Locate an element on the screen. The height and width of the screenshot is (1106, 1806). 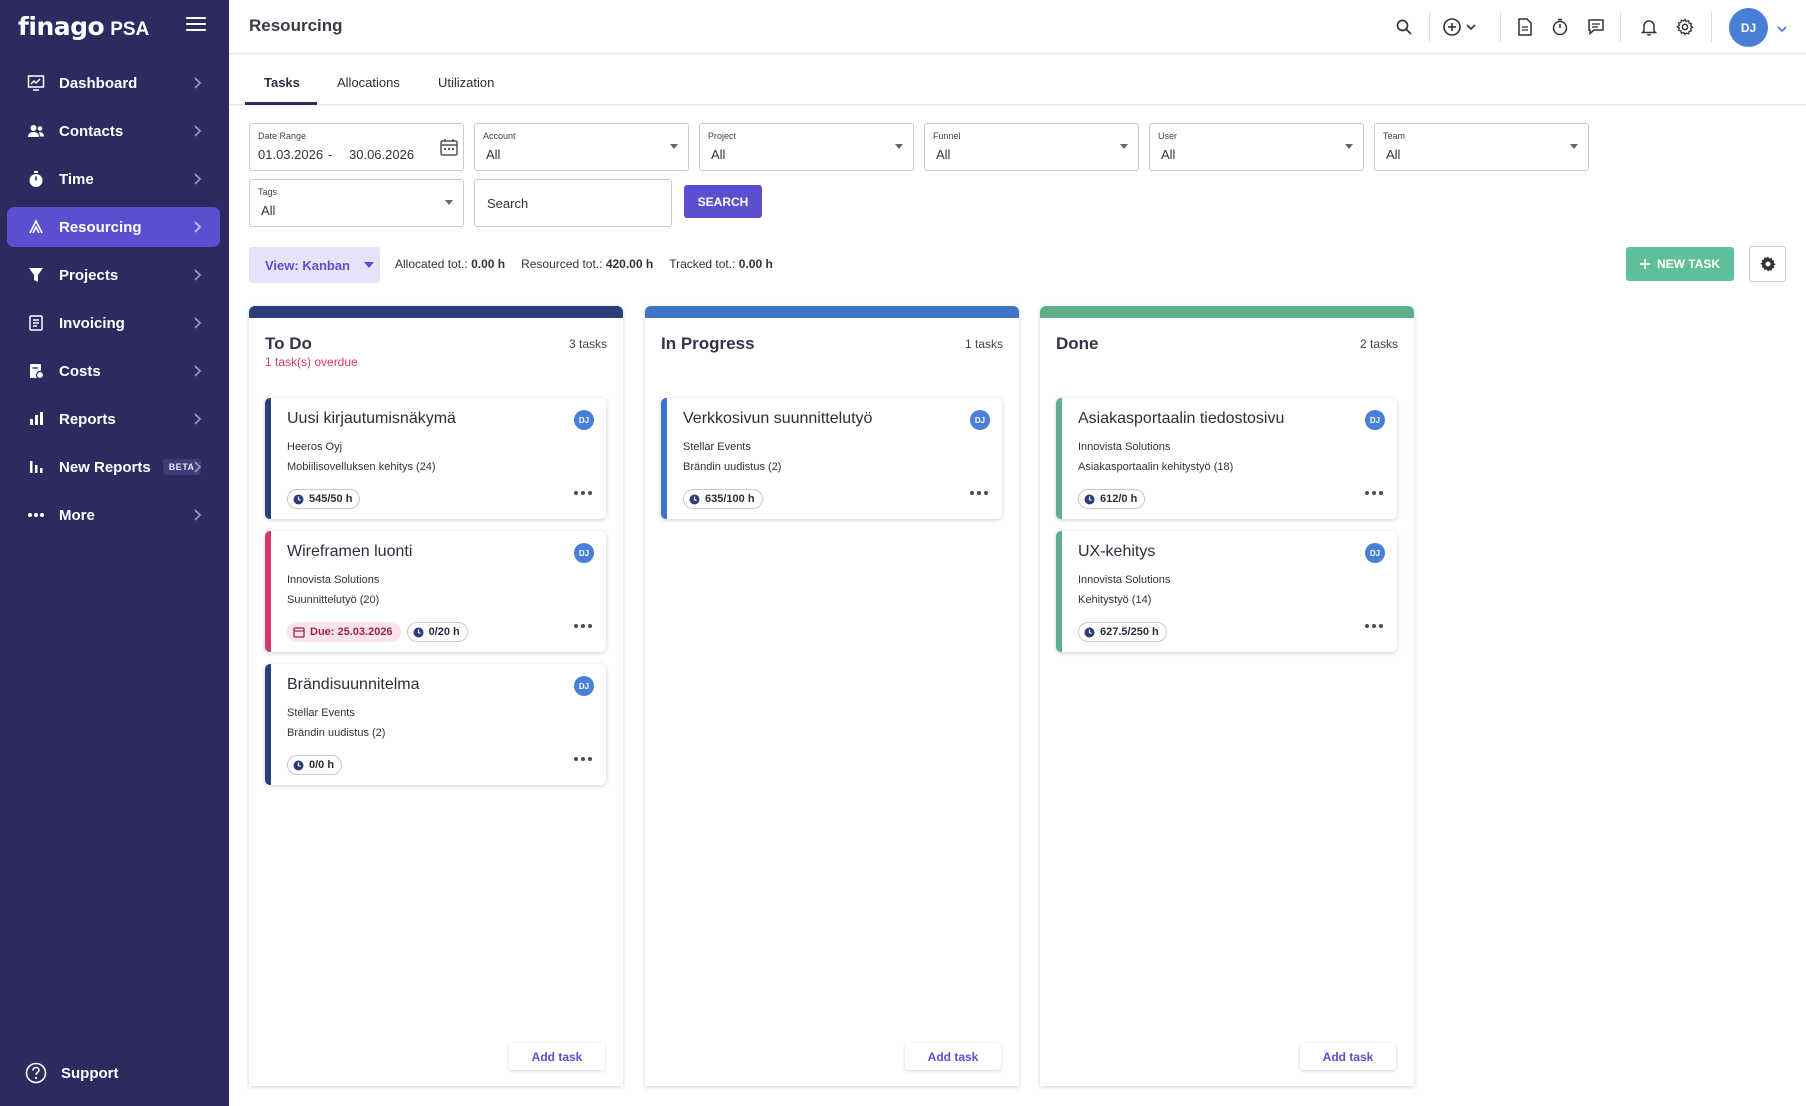
task-chips: 635/100 h is located at coordinates (723, 499).